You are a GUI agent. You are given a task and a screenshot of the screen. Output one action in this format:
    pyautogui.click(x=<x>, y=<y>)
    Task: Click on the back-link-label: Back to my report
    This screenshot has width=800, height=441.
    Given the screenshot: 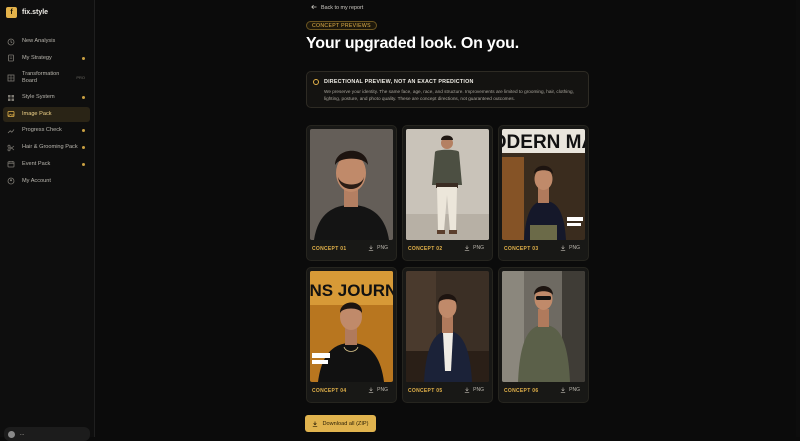 What is the action you would take?
    pyautogui.click(x=342, y=8)
    